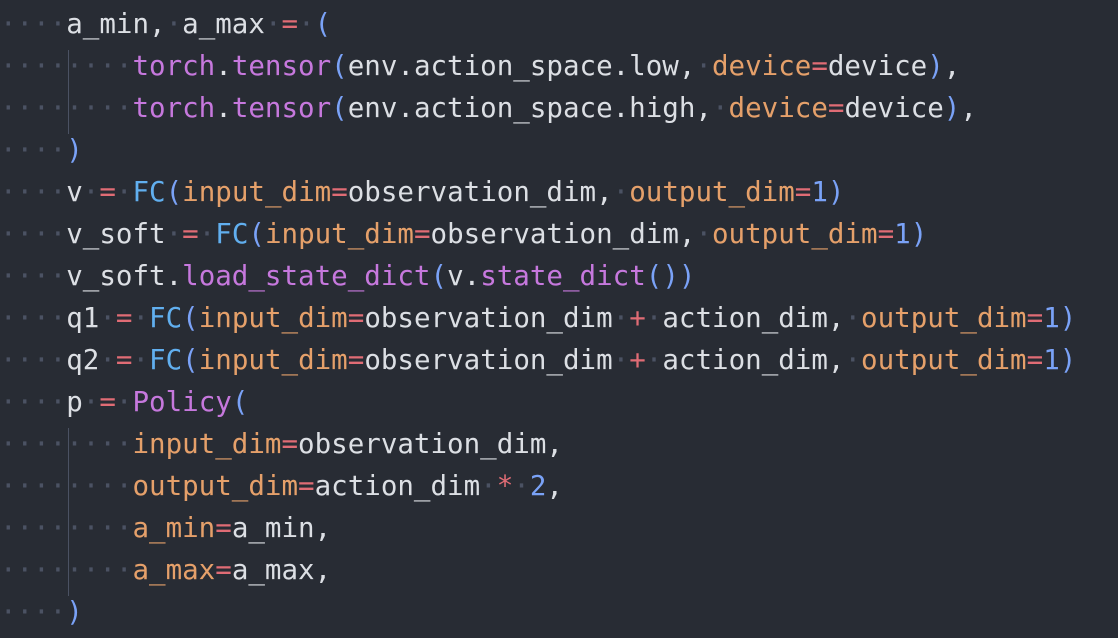 This screenshot has width=1118, height=638. I want to click on code-number: 2, so click(538, 486).